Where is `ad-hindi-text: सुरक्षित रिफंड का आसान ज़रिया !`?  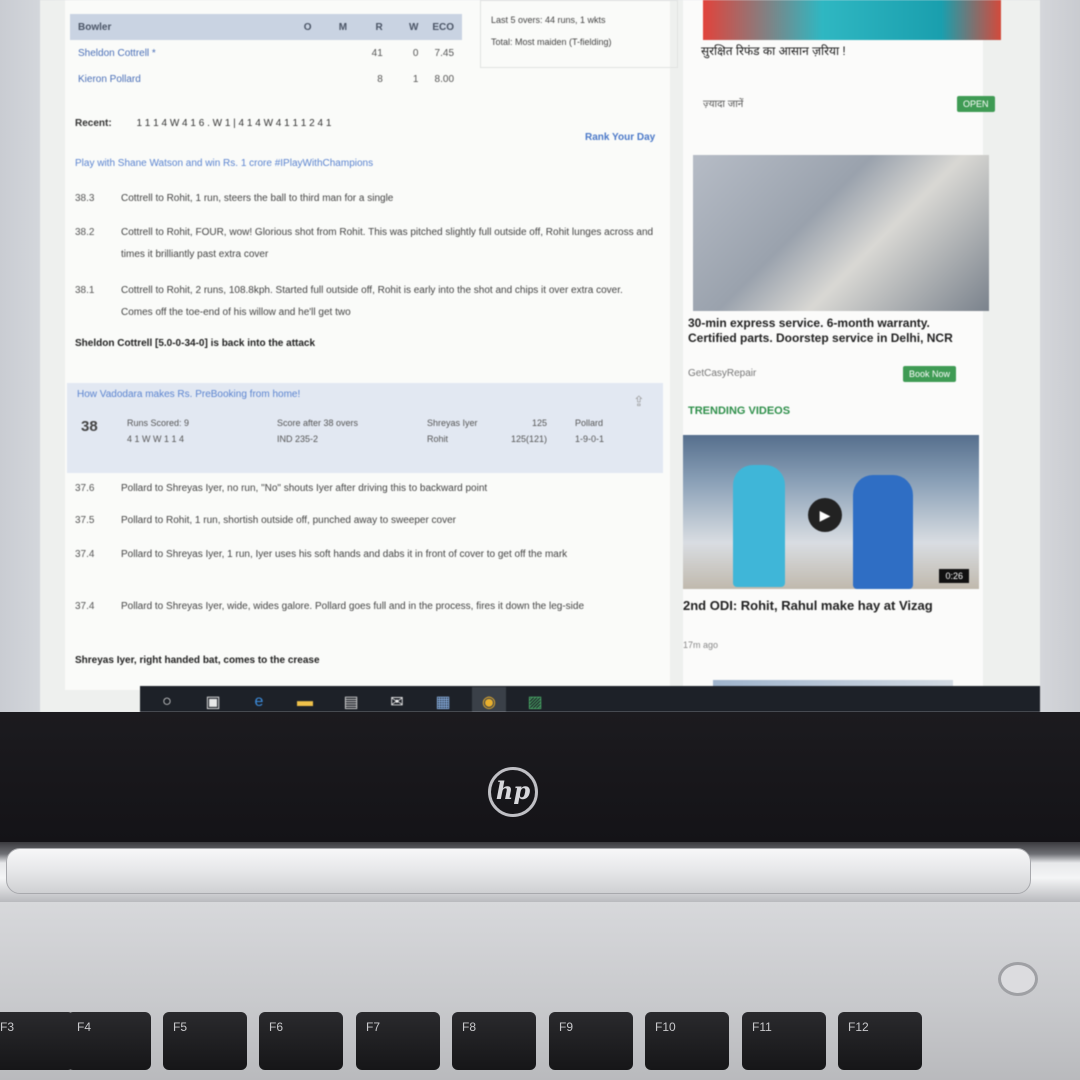
ad-hindi-text: सुरक्षित रिफंड का आसान ज़रिया ! is located at coordinates (773, 51).